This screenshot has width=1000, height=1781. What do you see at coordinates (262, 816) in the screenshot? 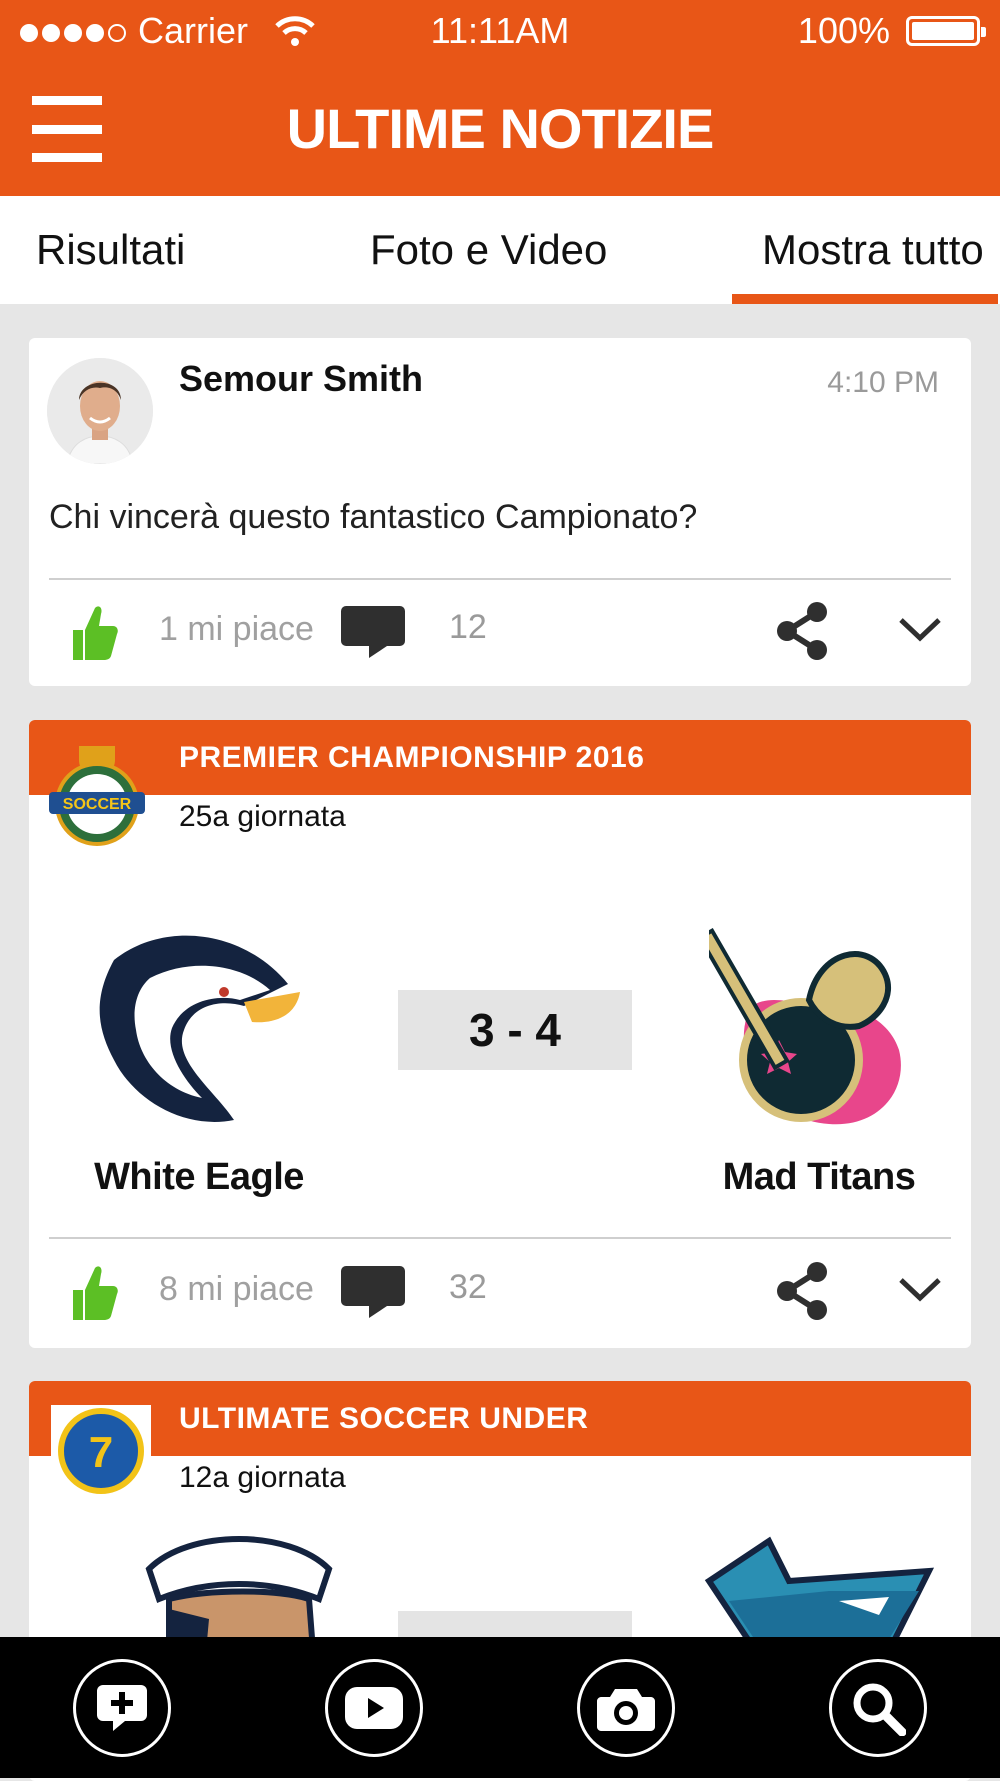
I see `match-round: 25a giornata` at bounding box center [262, 816].